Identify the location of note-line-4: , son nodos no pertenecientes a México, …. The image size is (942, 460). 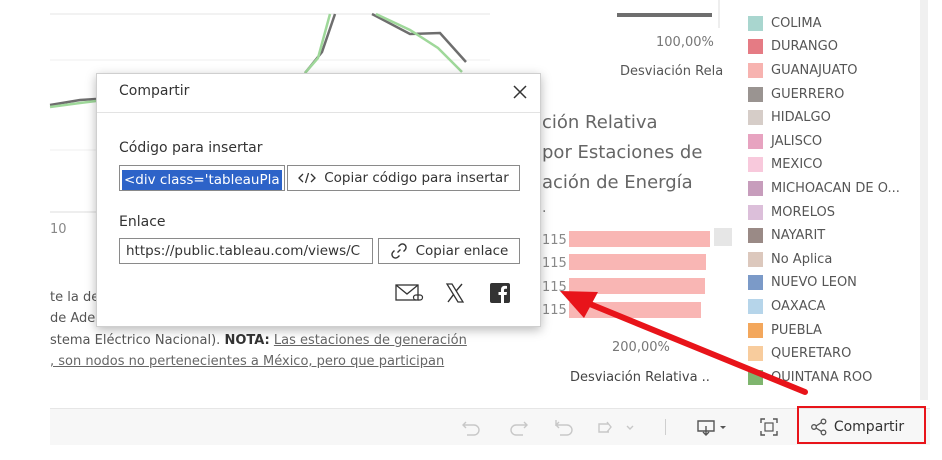
(247, 361).